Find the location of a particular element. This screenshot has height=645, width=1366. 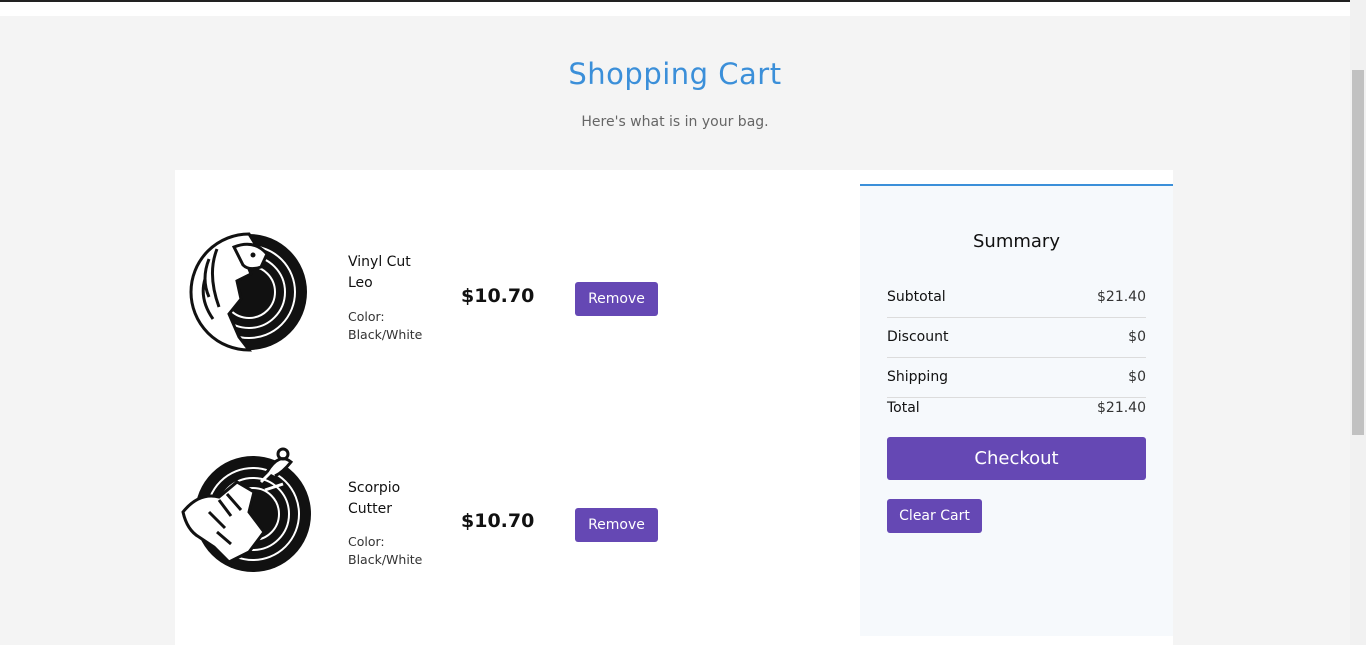

total-value: $21.40 is located at coordinates (1121, 408).